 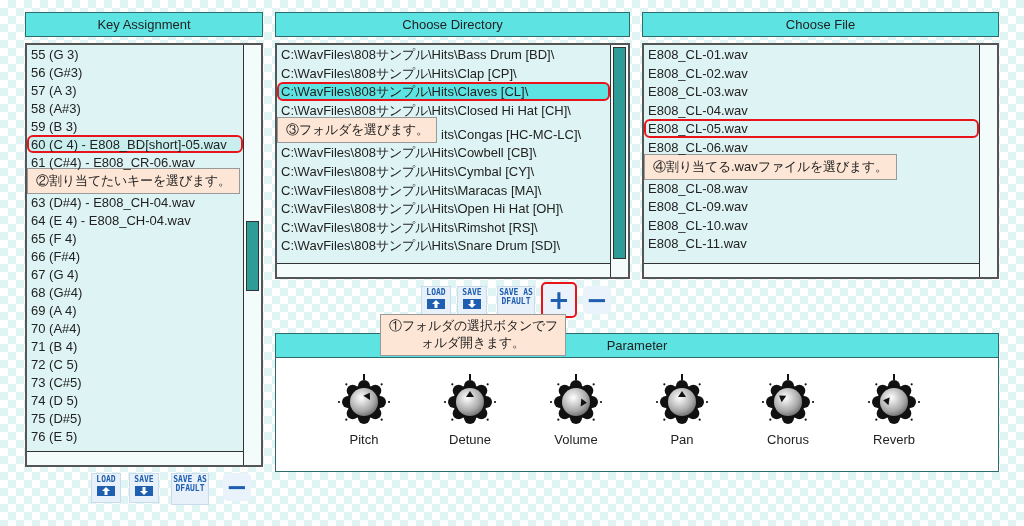 I want to click on knob-label: Pan, so click(x=682, y=439).